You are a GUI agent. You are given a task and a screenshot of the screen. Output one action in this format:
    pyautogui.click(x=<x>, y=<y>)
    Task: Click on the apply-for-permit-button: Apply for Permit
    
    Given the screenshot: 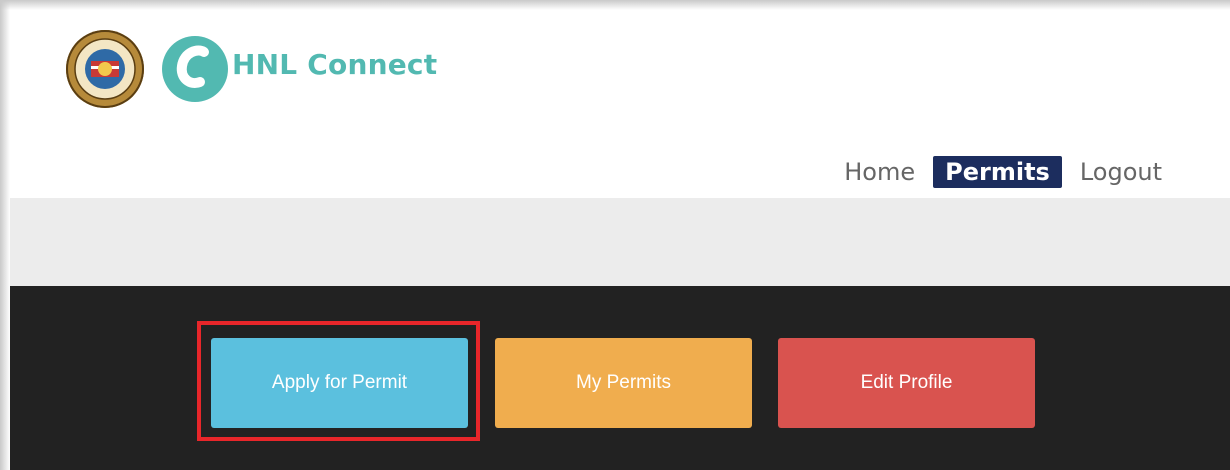 What is the action you would take?
    pyautogui.click(x=339, y=383)
    